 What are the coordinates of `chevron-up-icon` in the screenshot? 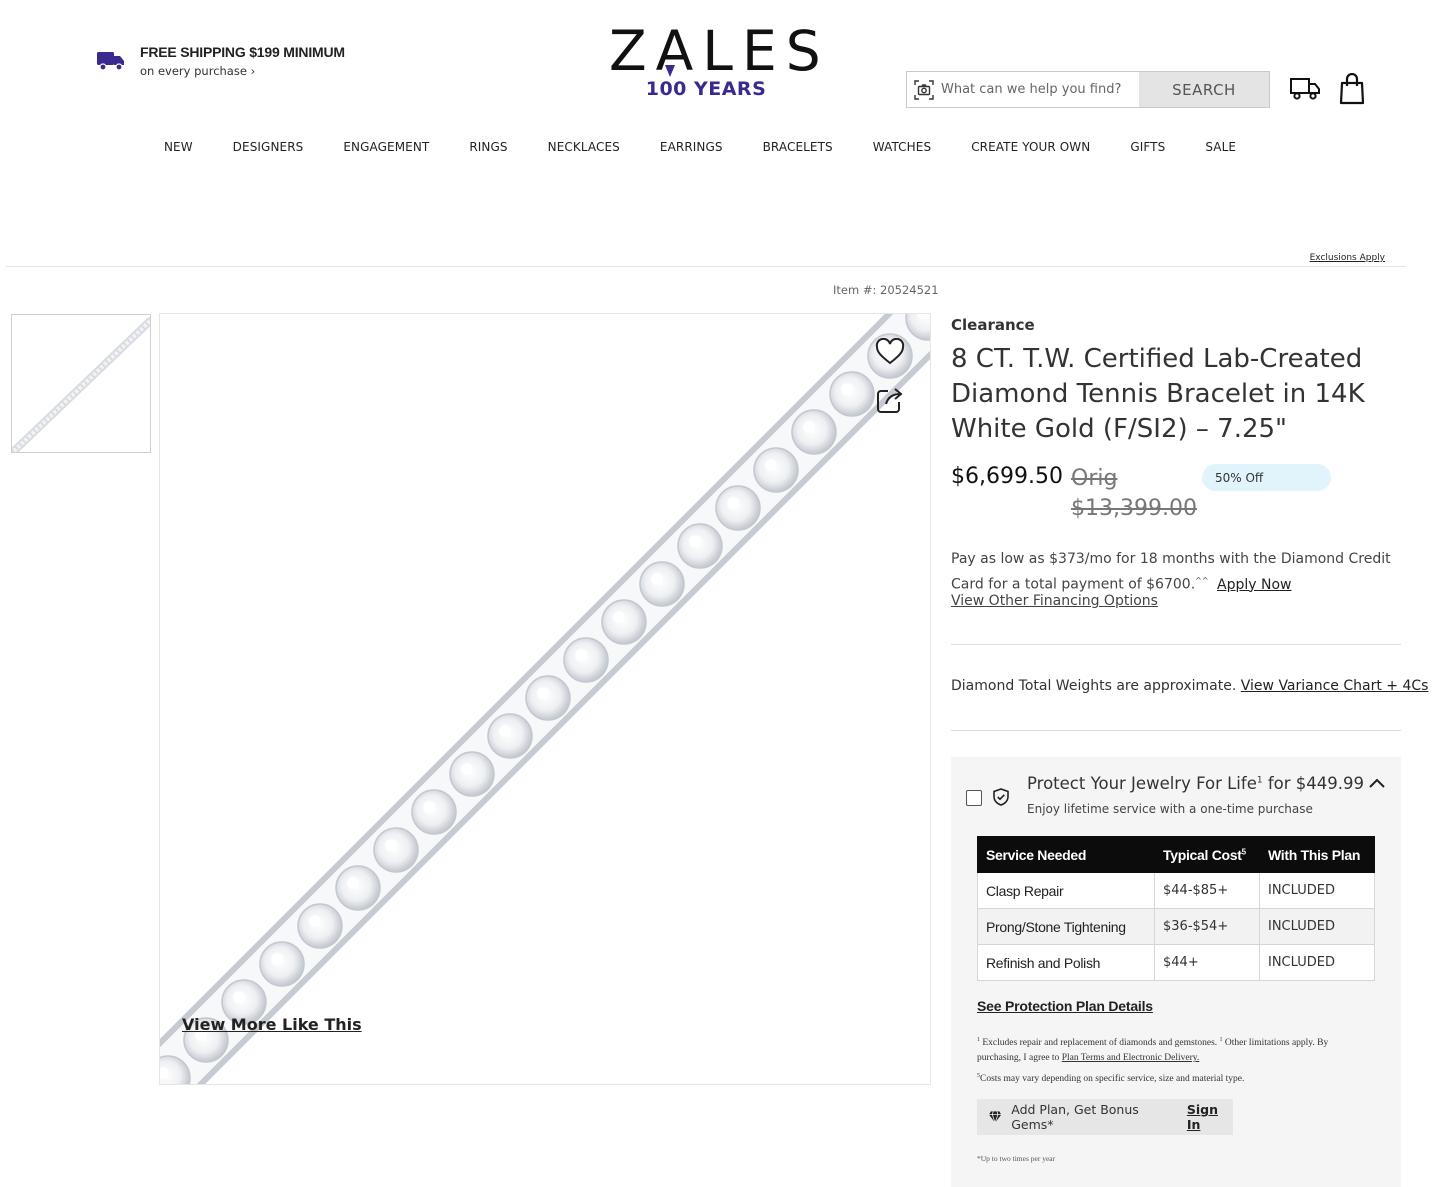 It's located at (1377, 784).